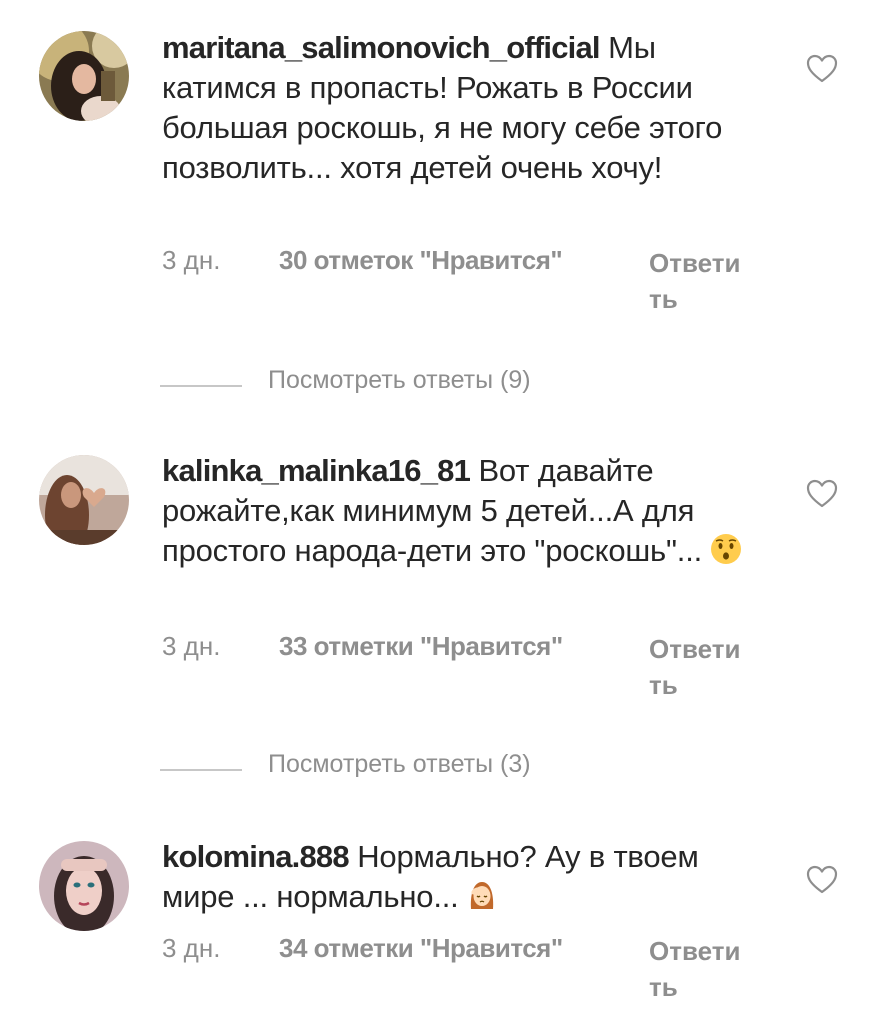 Image resolution: width=875 pixels, height=1024 pixels. I want to click on facepalm-woman-emoji, so click(482, 895).